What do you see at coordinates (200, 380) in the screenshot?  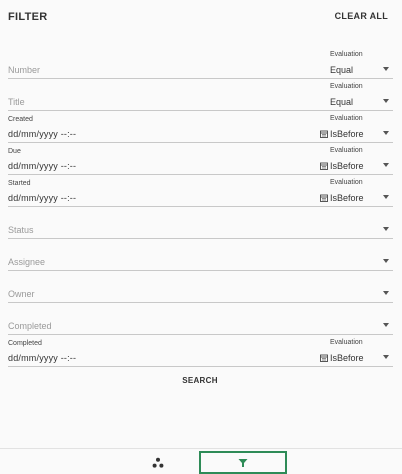 I see `search-button: SEARCH` at bounding box center [200, 380].